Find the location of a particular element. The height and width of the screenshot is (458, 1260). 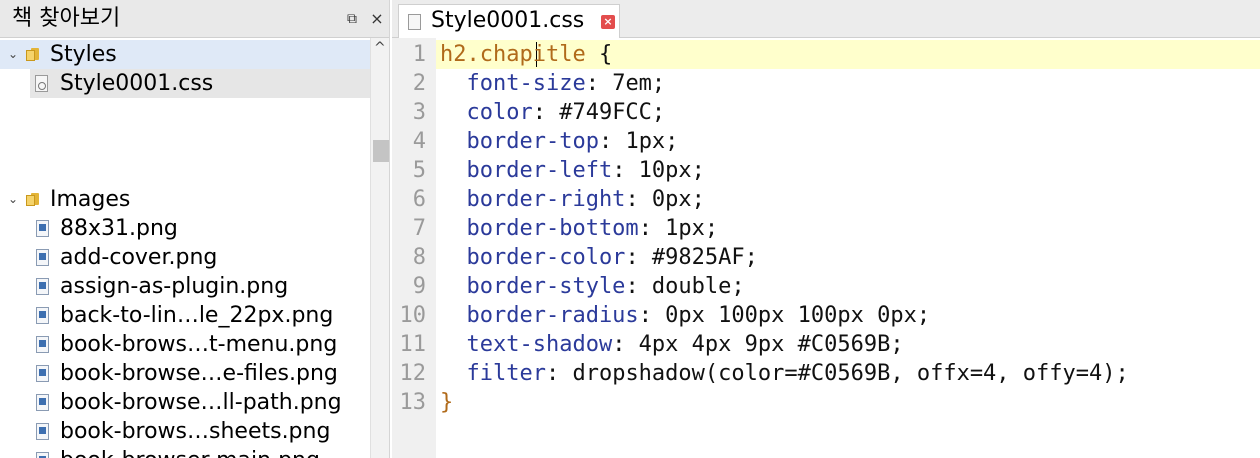

tab-style0001-css: Style0001.css × is located at coordinates (509, 21).